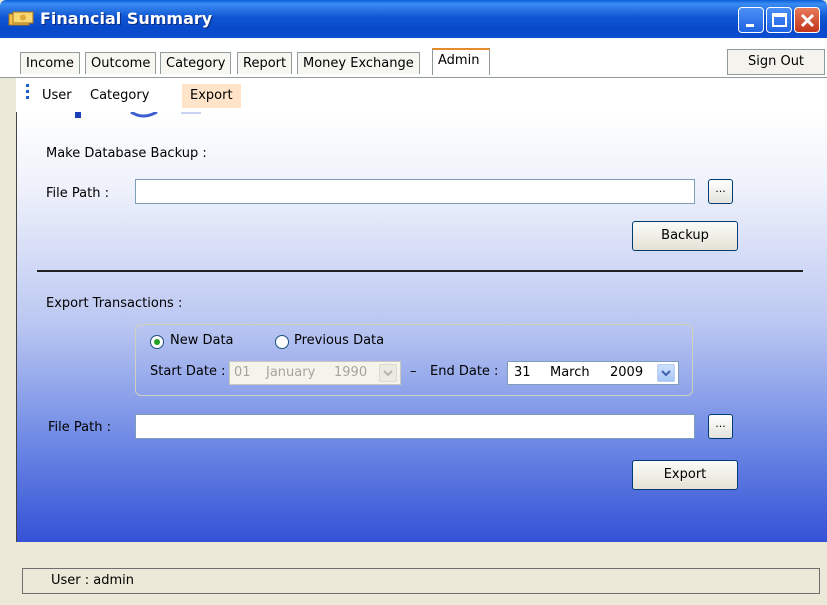 The width and height of the screenshot is (827, 605). I want to click on start-date-dropdown, so click(388, 373).